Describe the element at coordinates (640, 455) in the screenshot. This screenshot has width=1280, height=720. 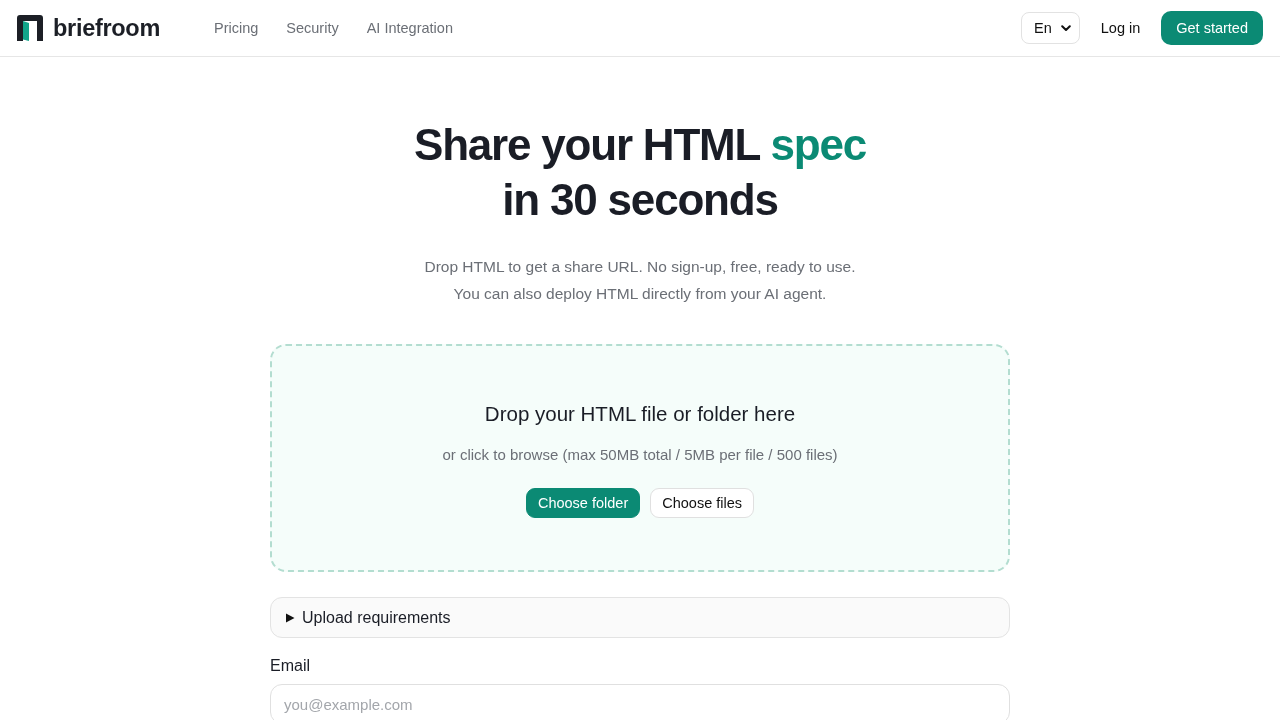
I see `drop-zone-hint: or click to browse (max 50MB total / 5MB per file / 500 files)` at that location.